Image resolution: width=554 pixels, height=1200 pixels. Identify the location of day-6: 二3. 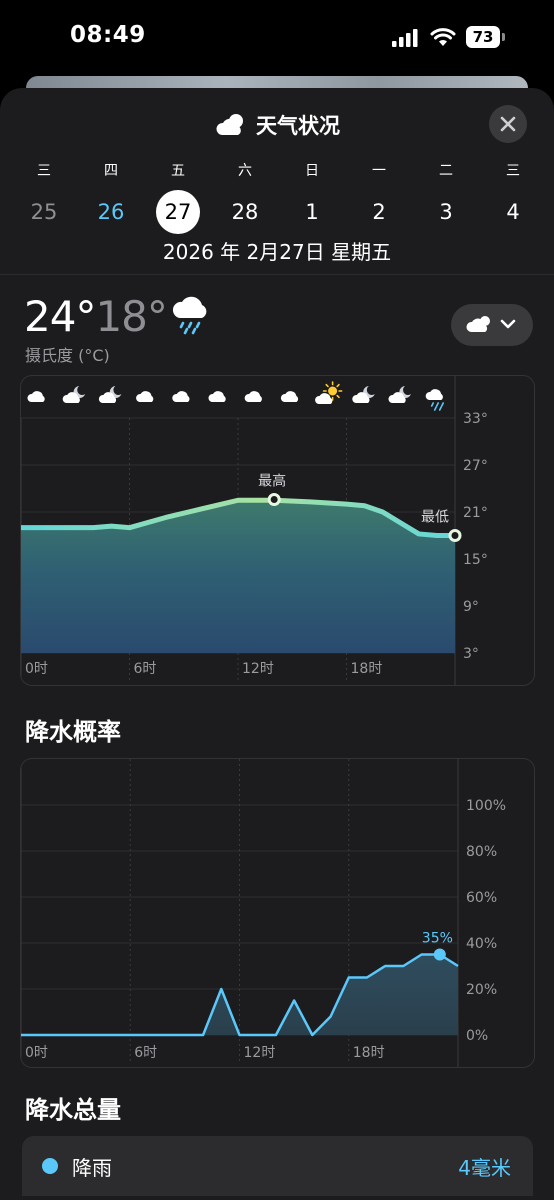
(446, 197).